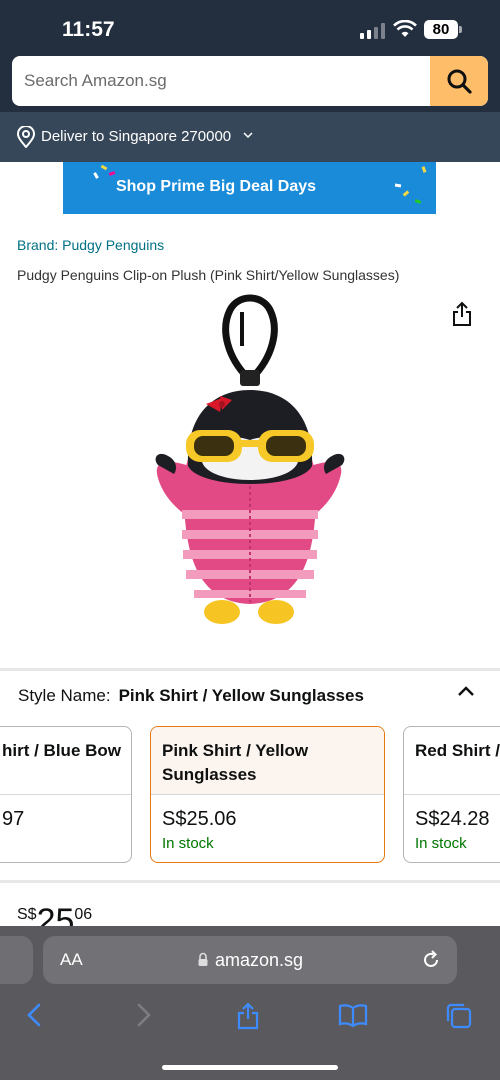 The height and width of the screenshot is (1080, 500). What do you see at coordinates (71, 960) in the screenshot?
I see `reader-aa-button: AA` at bounding box center [71, 960].